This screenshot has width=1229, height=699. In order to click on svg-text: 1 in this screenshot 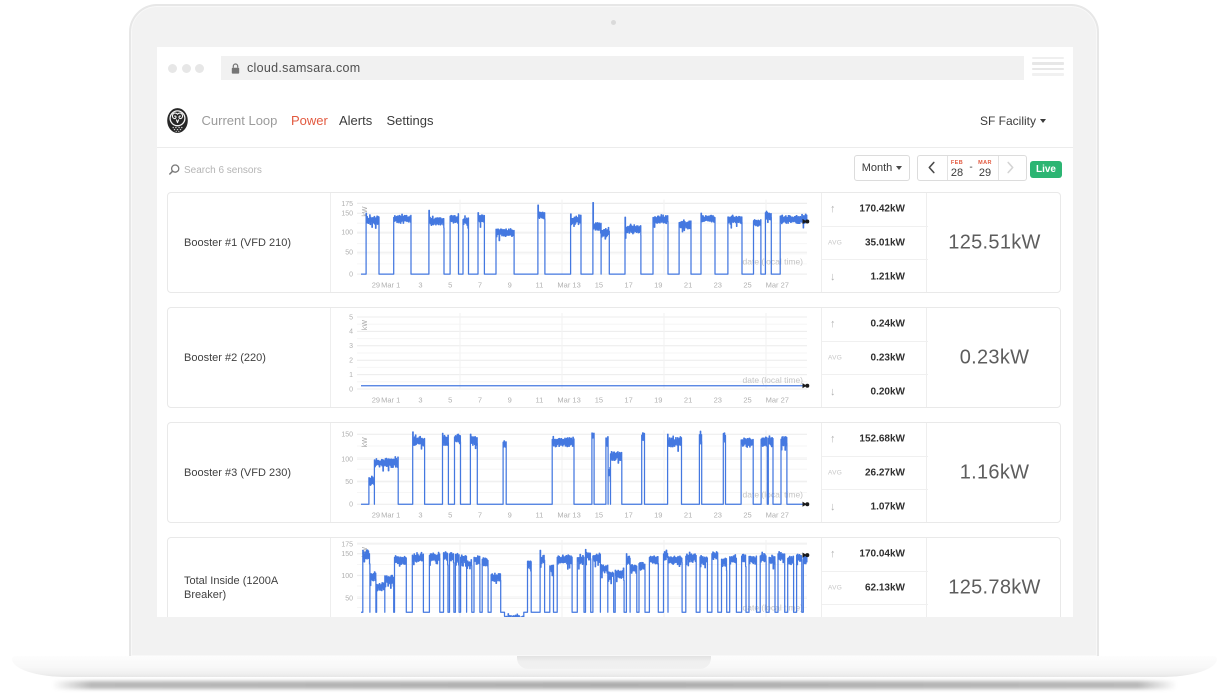, I will do `click(351, 375)`.